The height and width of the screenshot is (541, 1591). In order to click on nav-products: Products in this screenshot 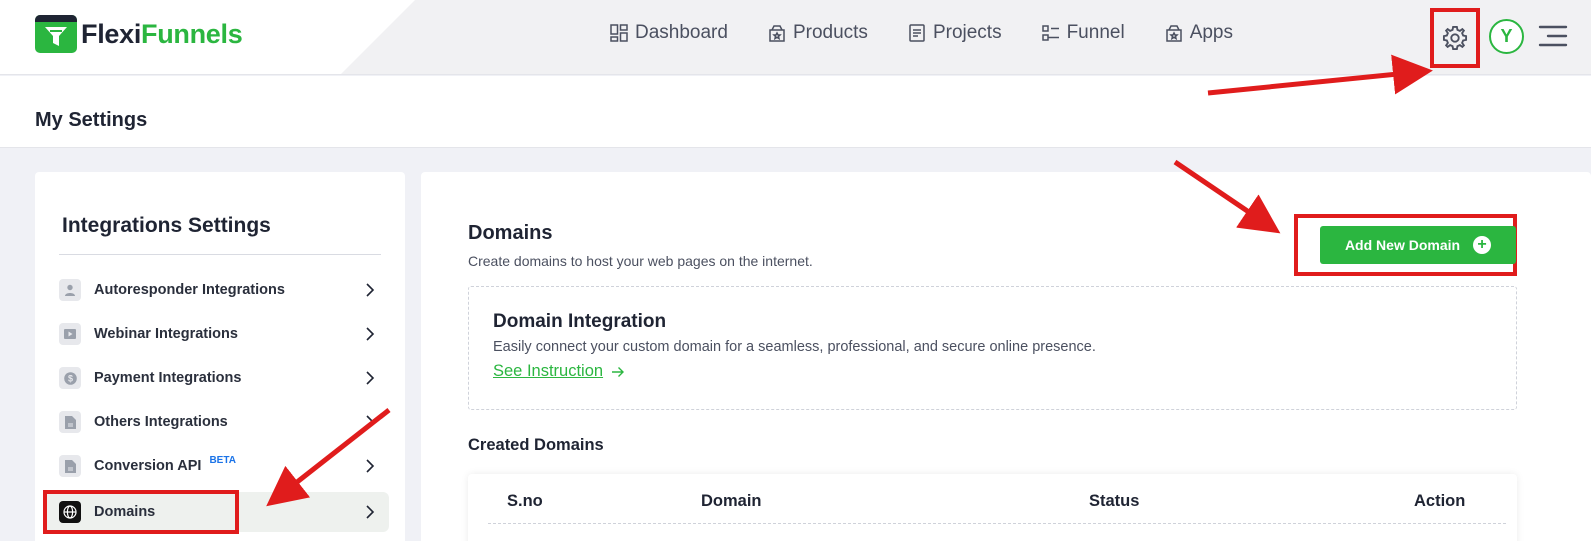, I will do `click(818, 33)`.